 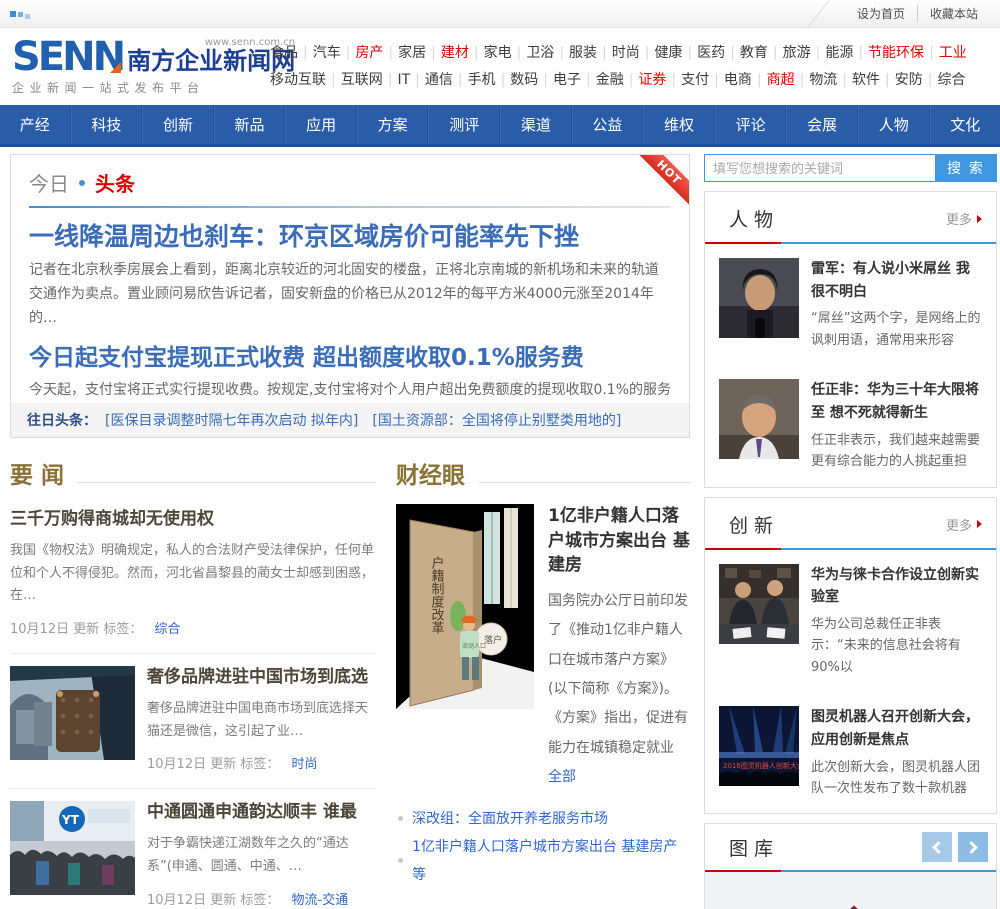 What do you see at coordinates (966, 168) in the screenshot?
I see `search-button: 搜 索` at bounding box center [966, 168].